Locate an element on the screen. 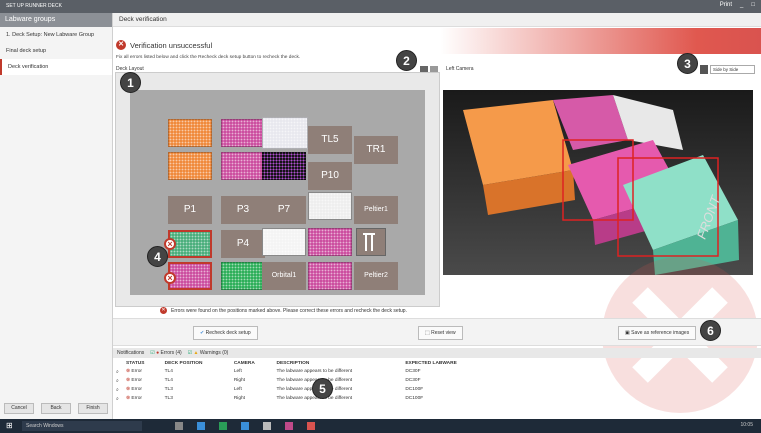 This screenshot has height=433, width=761. warning-icon: ▲ is located at coordinates (196, 353).